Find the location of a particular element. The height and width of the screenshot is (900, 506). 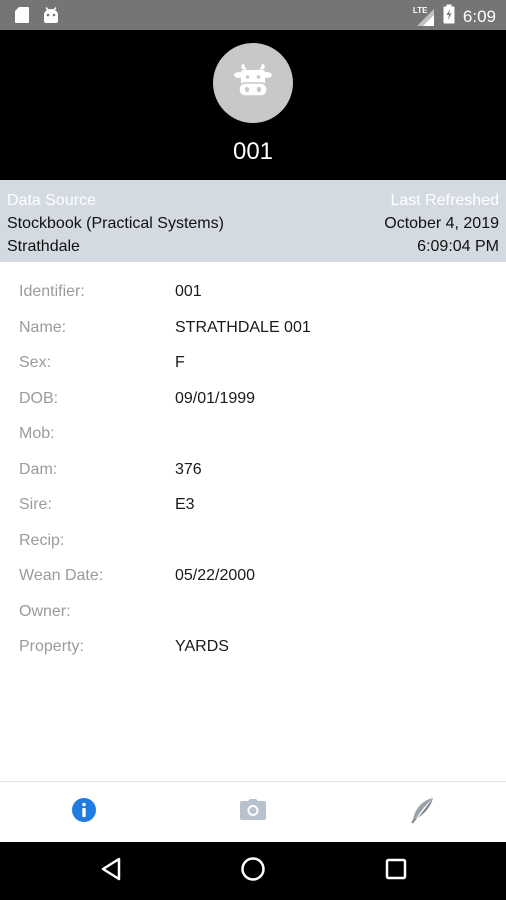

detail-value: E3 is located at coordinates (185, 504).